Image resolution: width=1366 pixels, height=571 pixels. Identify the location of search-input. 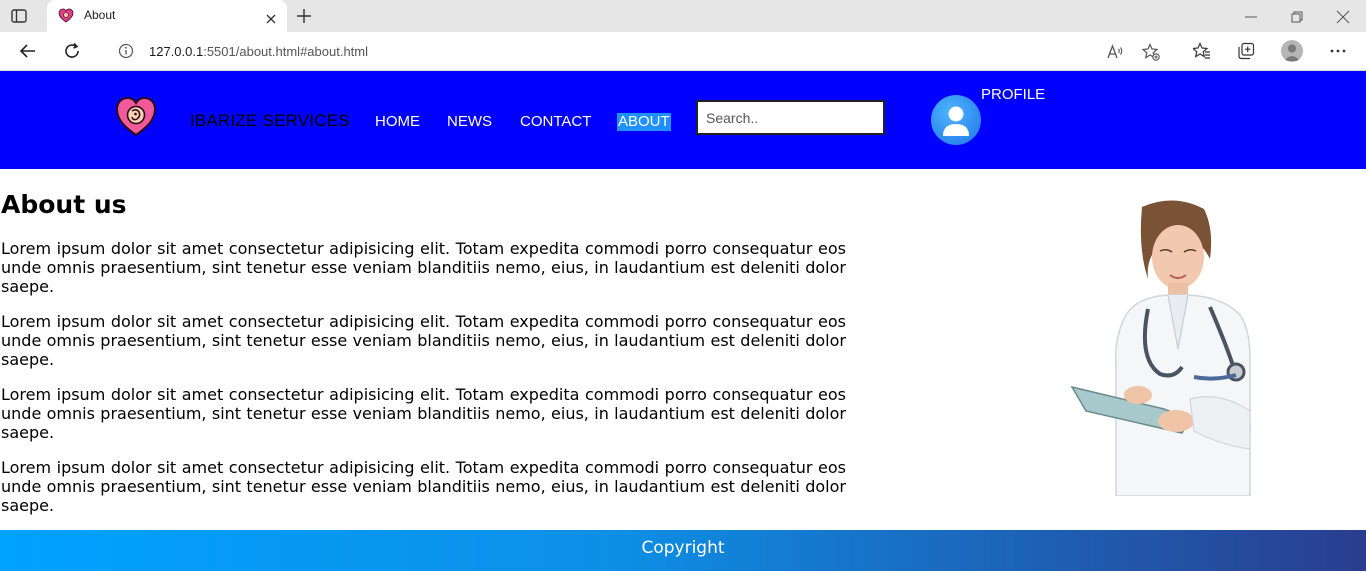
(790, 117).